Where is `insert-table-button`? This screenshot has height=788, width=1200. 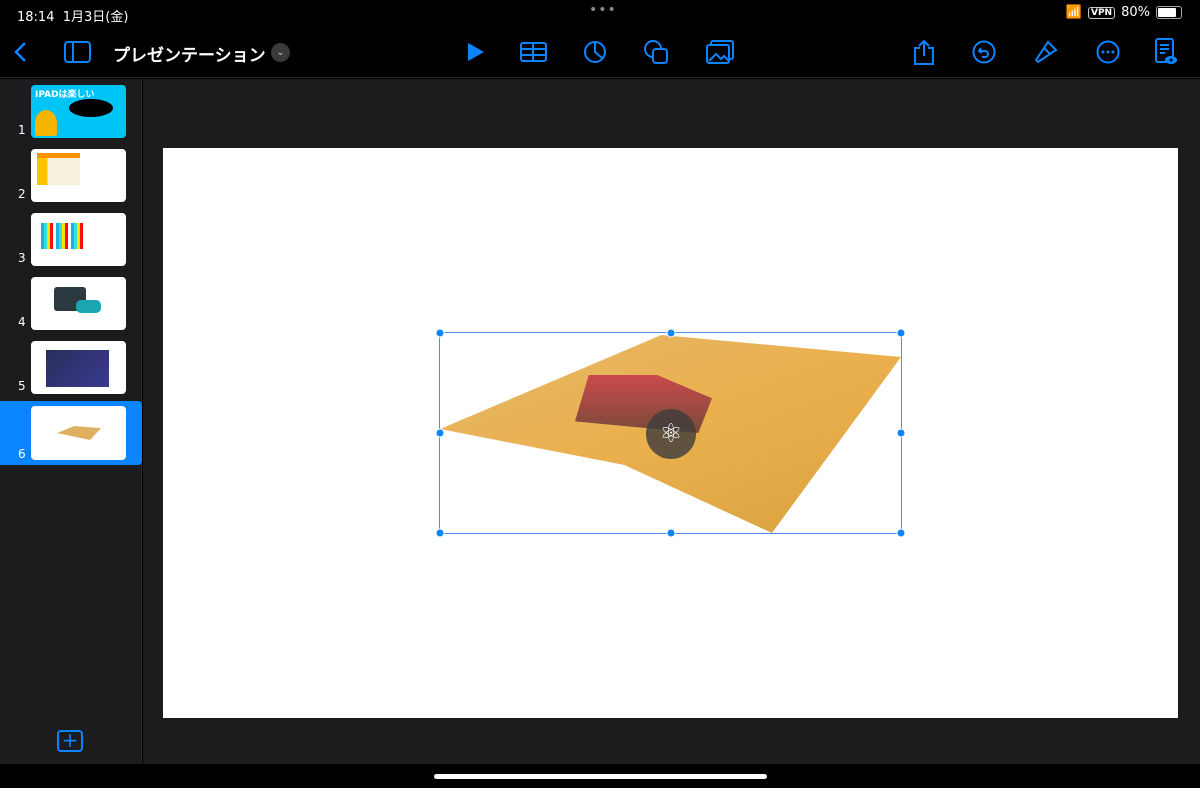
insert-table-button is located at coordinates (533, 52).